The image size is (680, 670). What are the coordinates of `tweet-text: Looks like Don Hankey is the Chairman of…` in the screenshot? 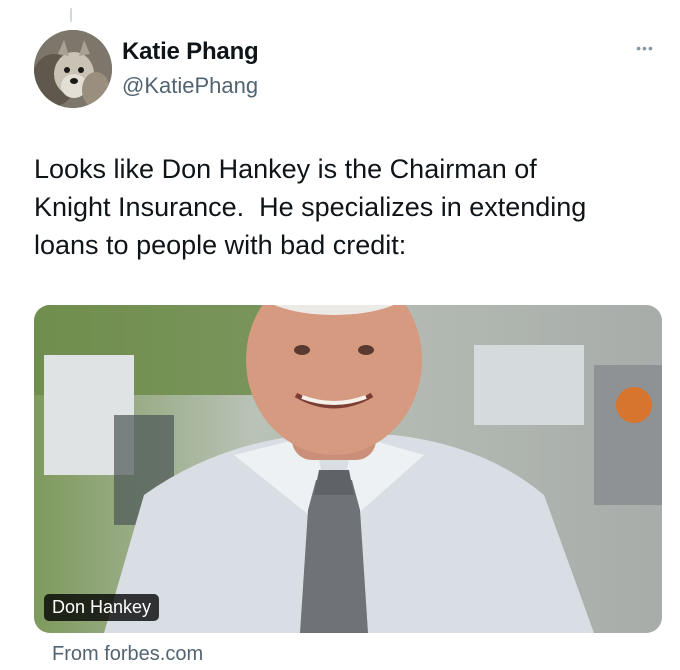 It's located at (310, 207).